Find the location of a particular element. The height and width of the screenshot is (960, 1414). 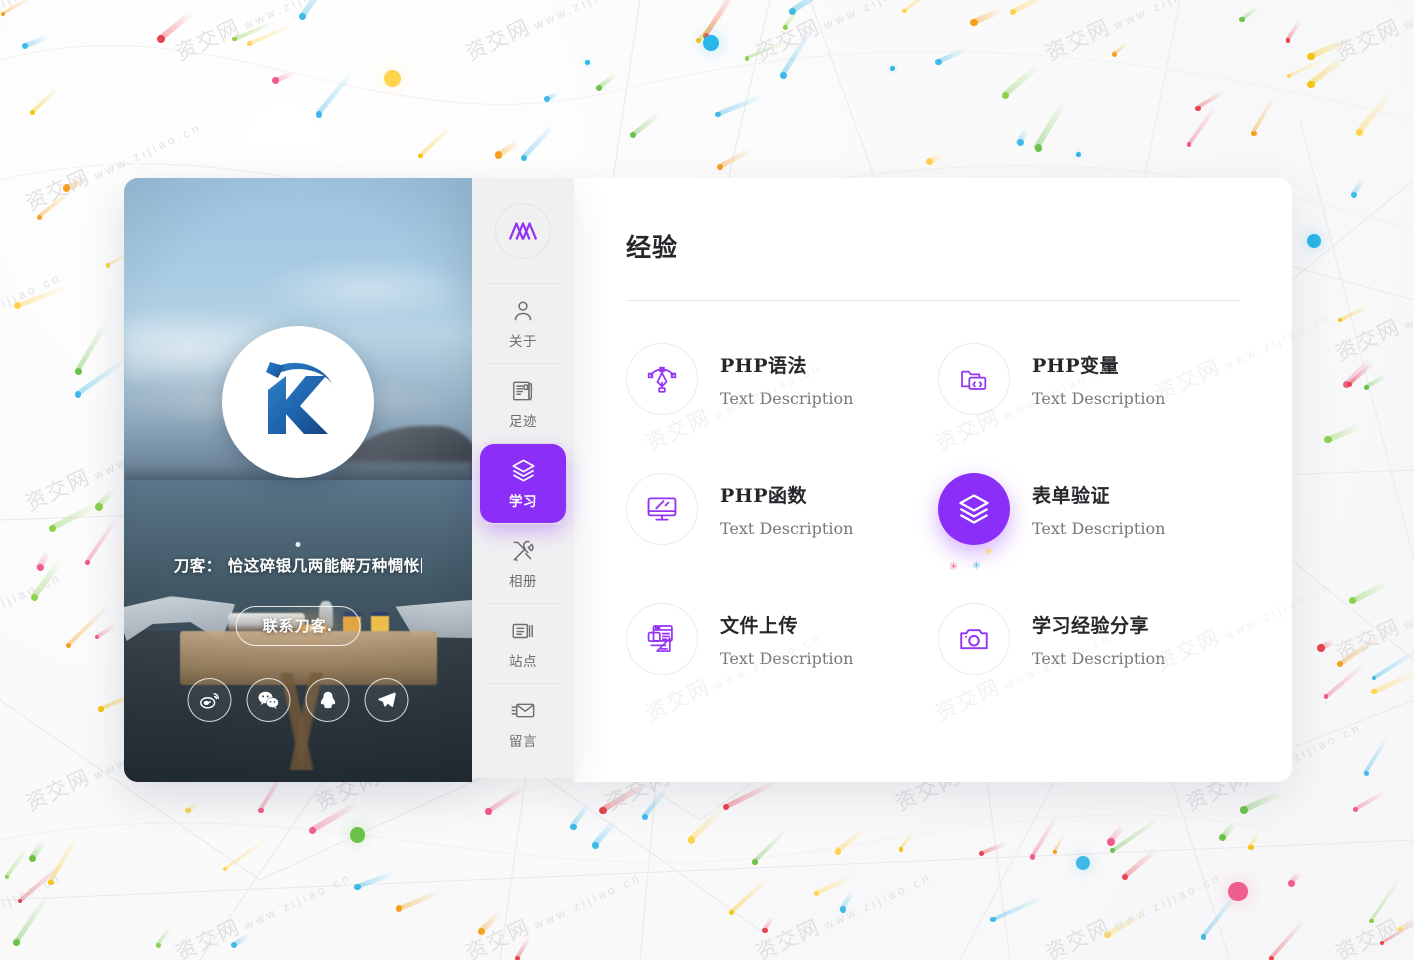

item-text: PHP函数 Text Description is located at coordinates (786, 509).